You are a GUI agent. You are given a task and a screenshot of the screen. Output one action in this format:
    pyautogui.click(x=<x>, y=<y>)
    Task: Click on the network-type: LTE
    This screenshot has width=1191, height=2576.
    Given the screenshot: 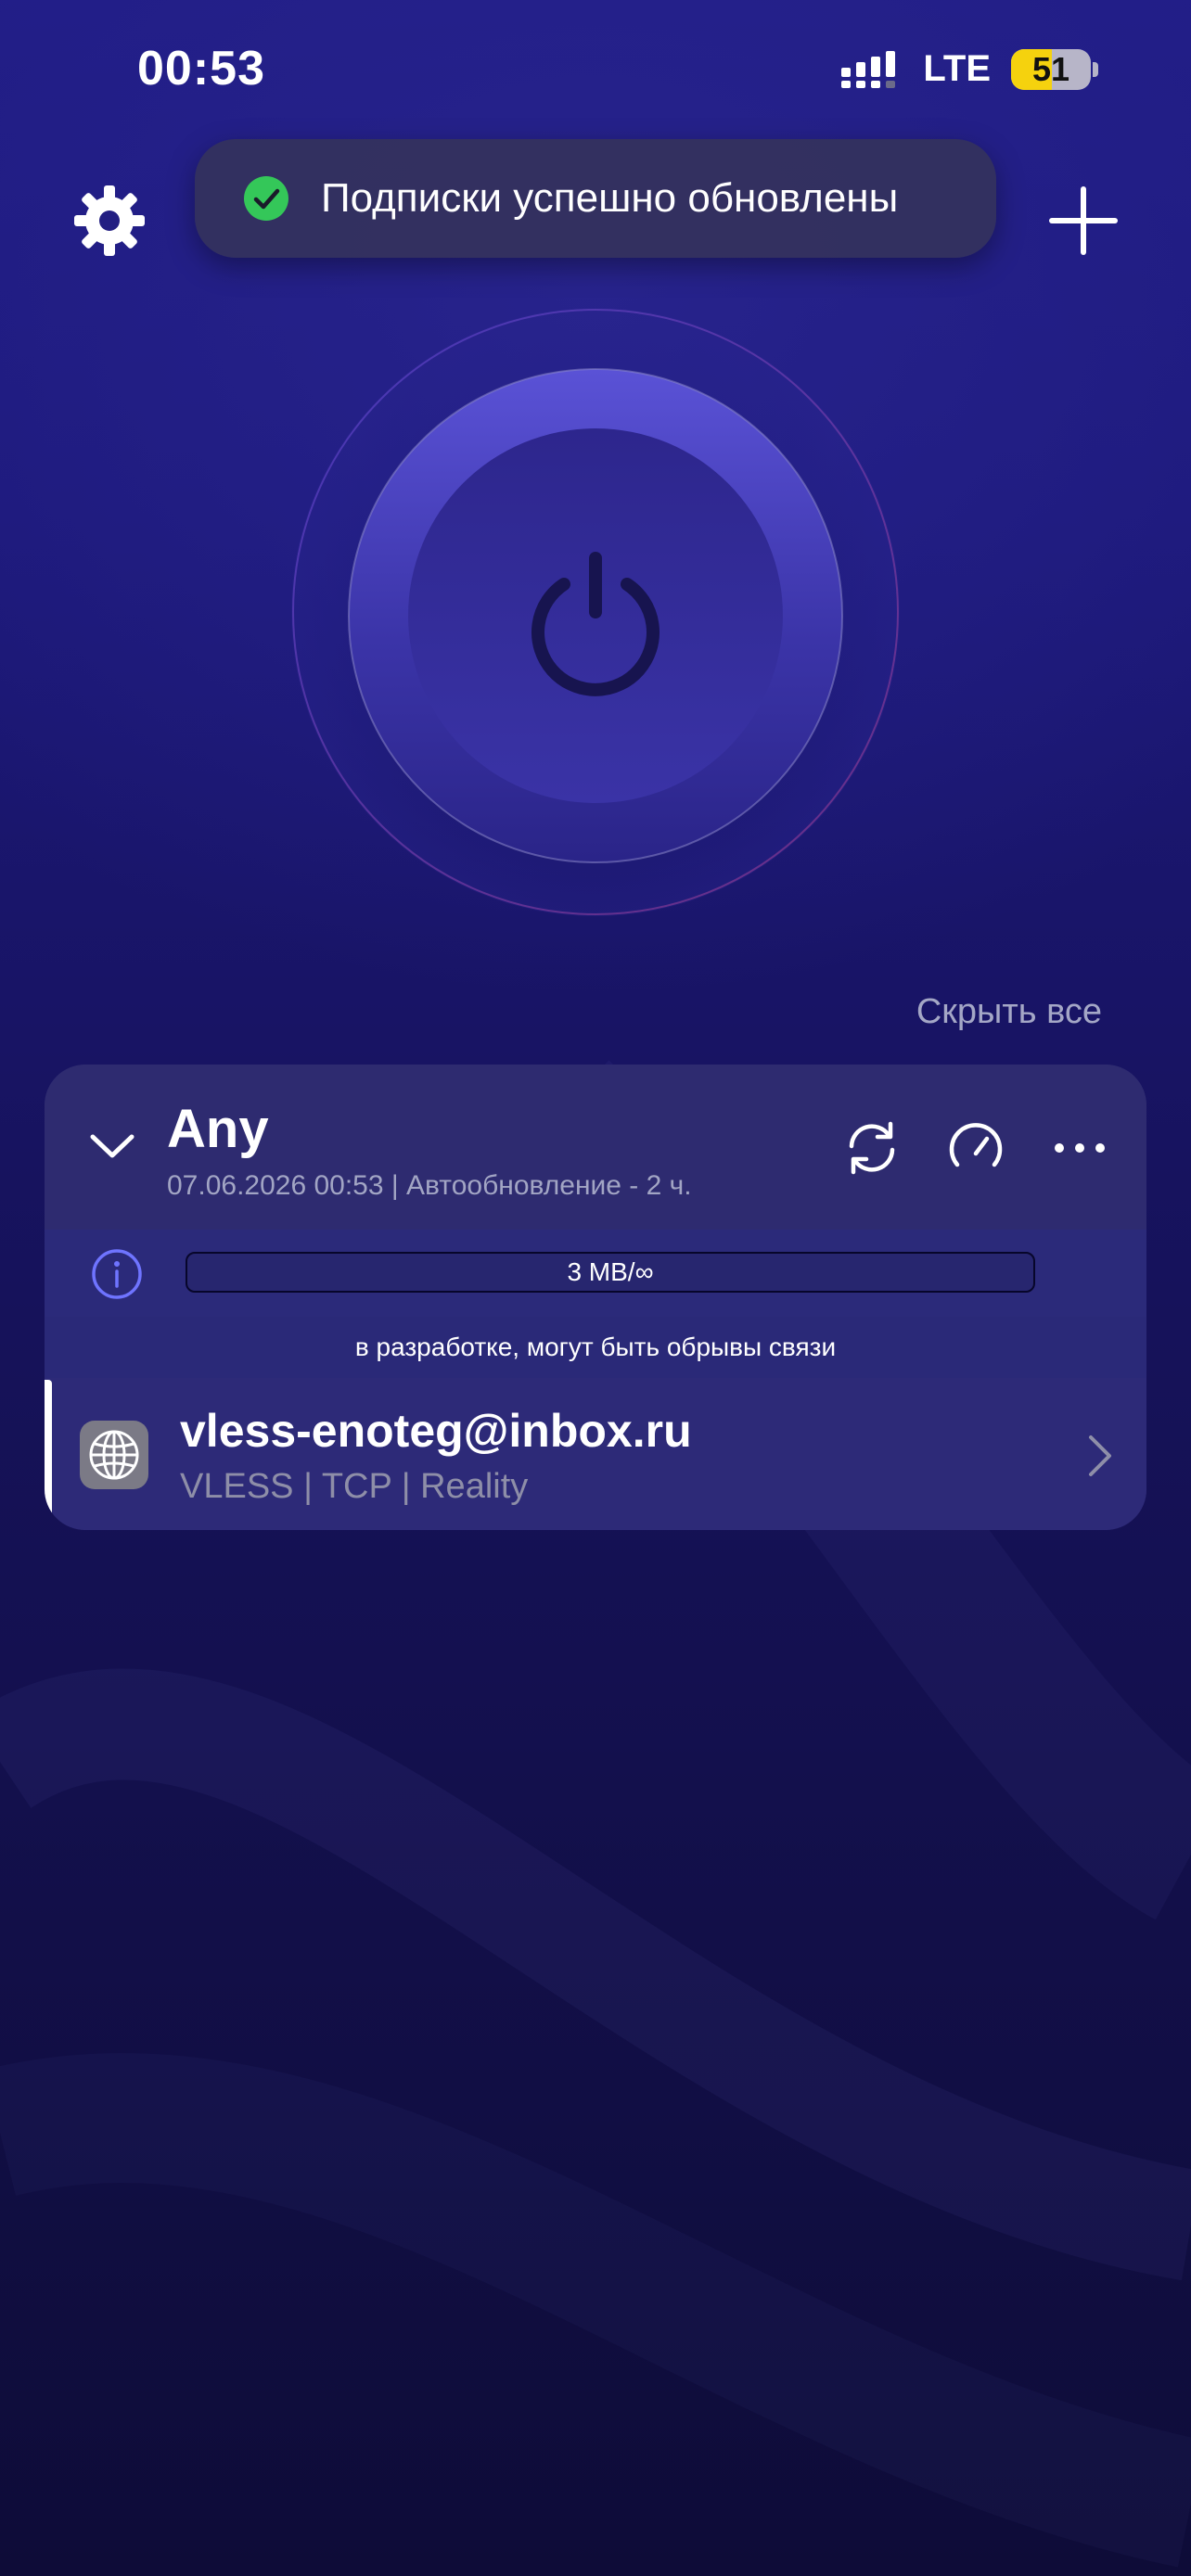 What is the action you would take?
    pyautogui.click(x=957, y=68)
    